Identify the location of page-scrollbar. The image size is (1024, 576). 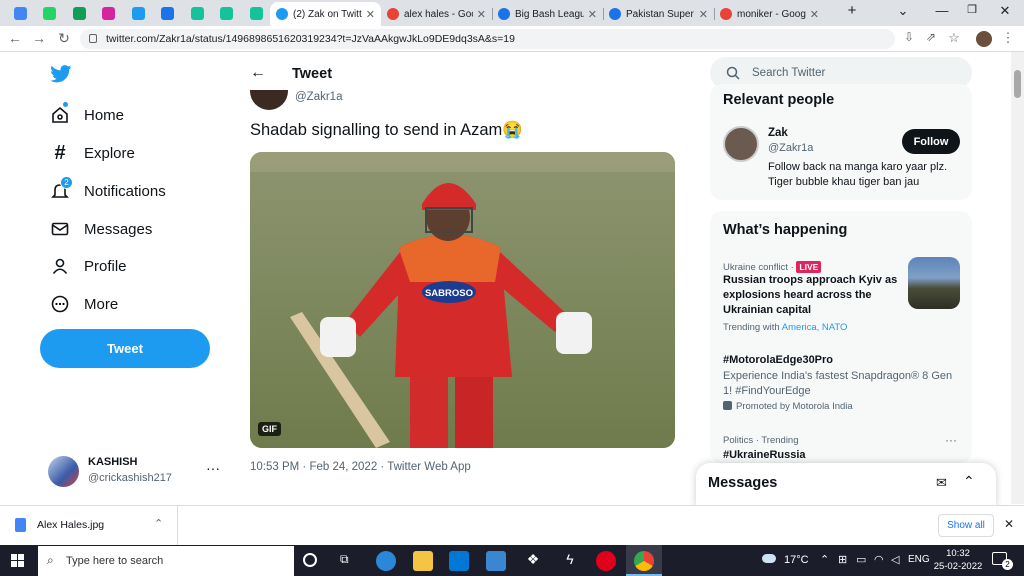
(1017, 278).